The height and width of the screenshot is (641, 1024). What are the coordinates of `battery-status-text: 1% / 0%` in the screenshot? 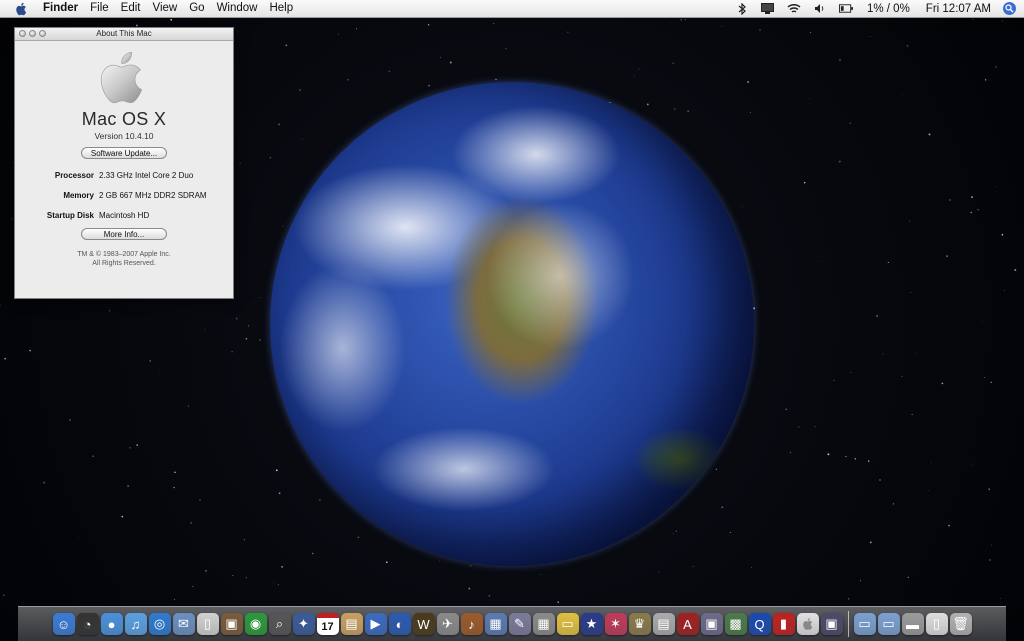 It's located at (888, 9).